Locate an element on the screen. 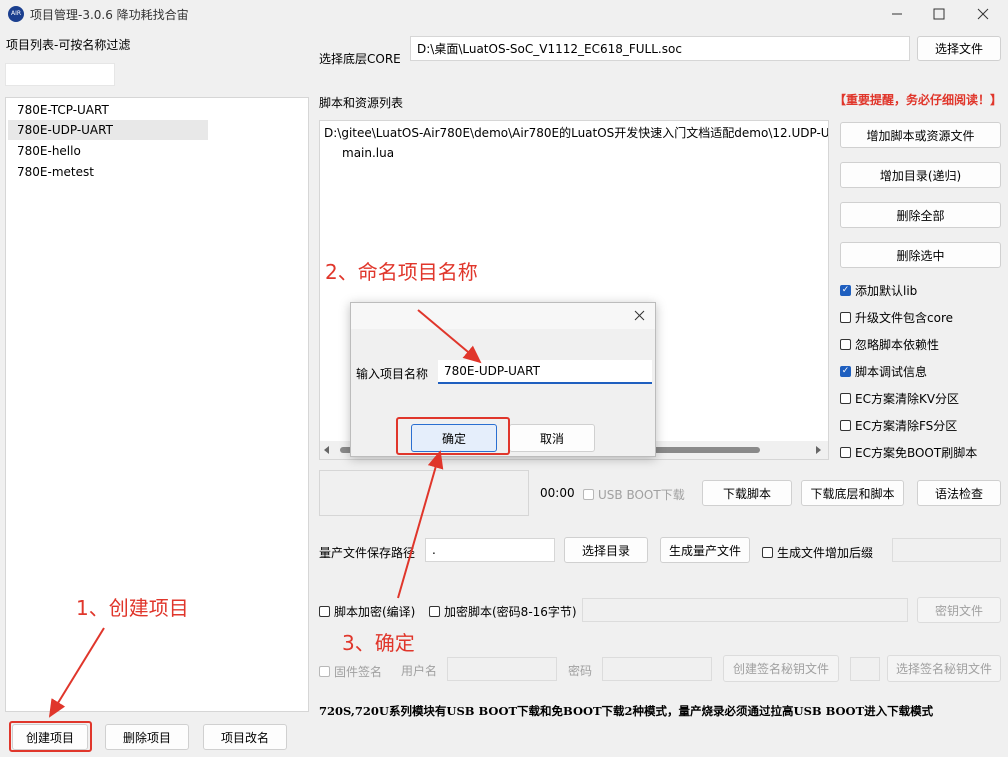 This screenshot has height=757, width=1008. core-path-field: D:\桌面\LuatOS-SoC_V1112_EC618_FULL.soc is located at coordinates (660, 48).